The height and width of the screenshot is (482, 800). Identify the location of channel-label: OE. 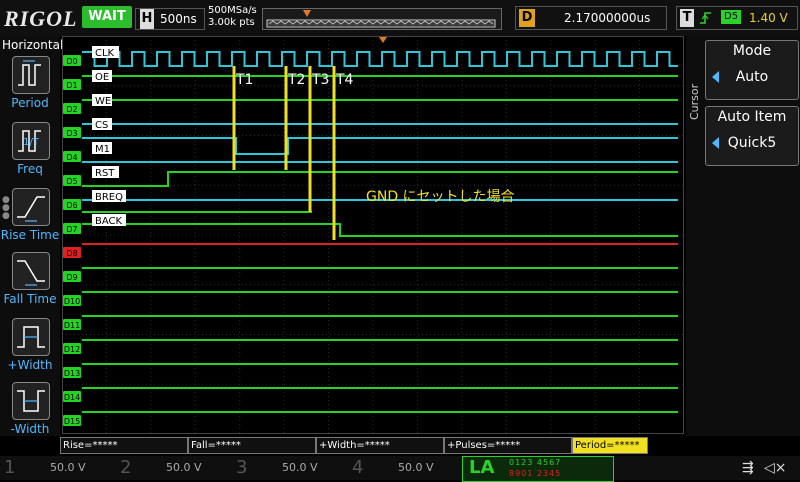
(102, 77).